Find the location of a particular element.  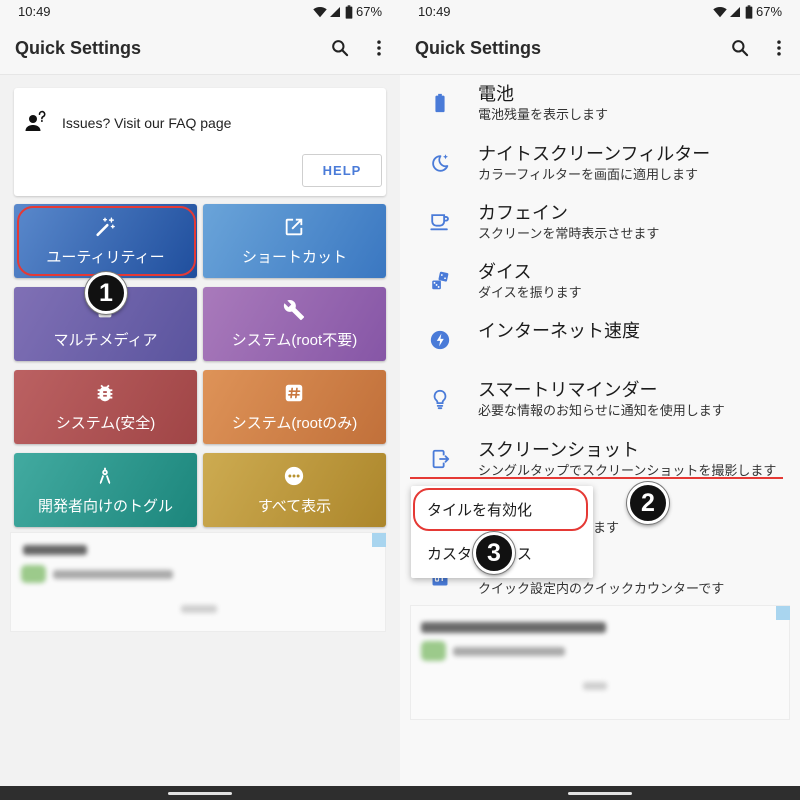

coffee-cup-icon is located at coordinates (440, 222).